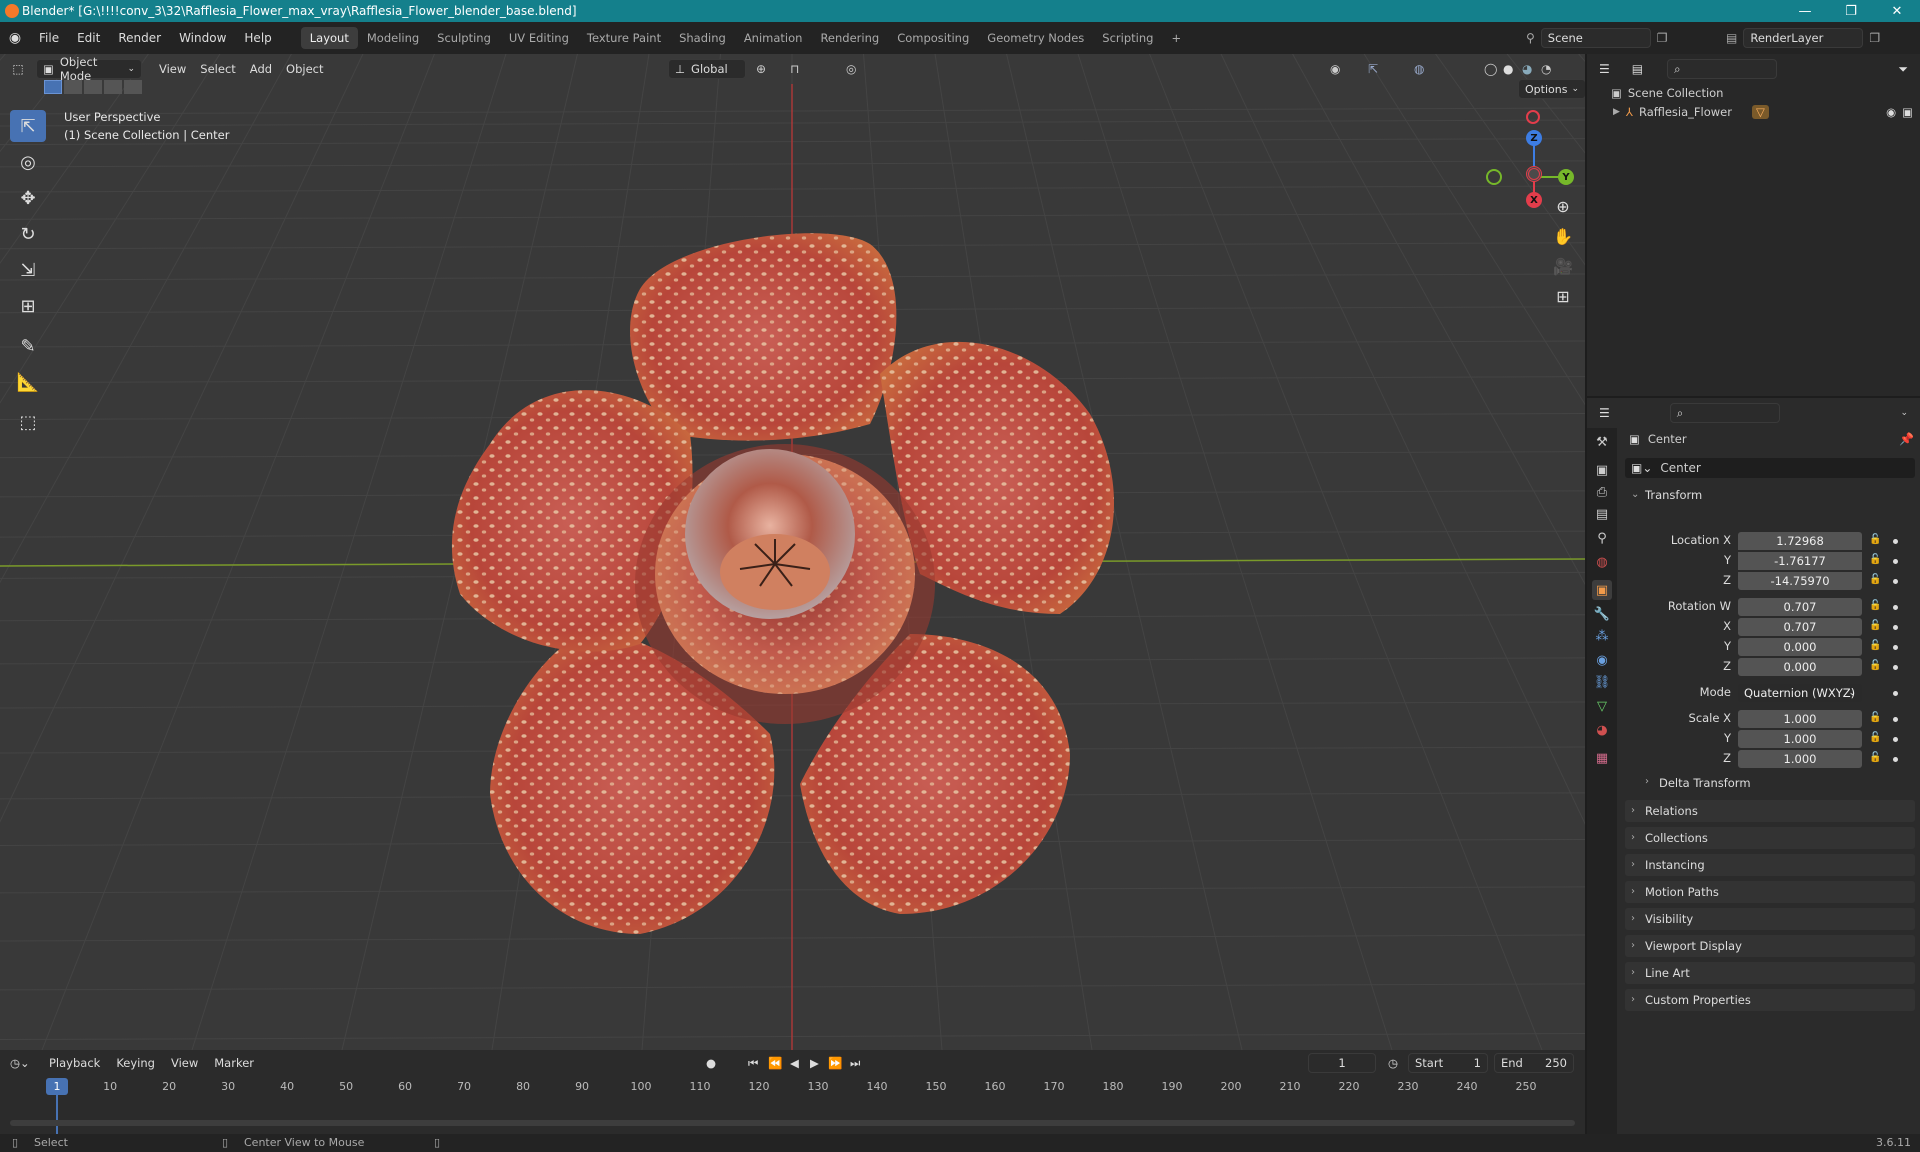 The image size is (1920, 1152). I want to click on timeline-editor-icon: ◷⌄, so click(25, 1063).